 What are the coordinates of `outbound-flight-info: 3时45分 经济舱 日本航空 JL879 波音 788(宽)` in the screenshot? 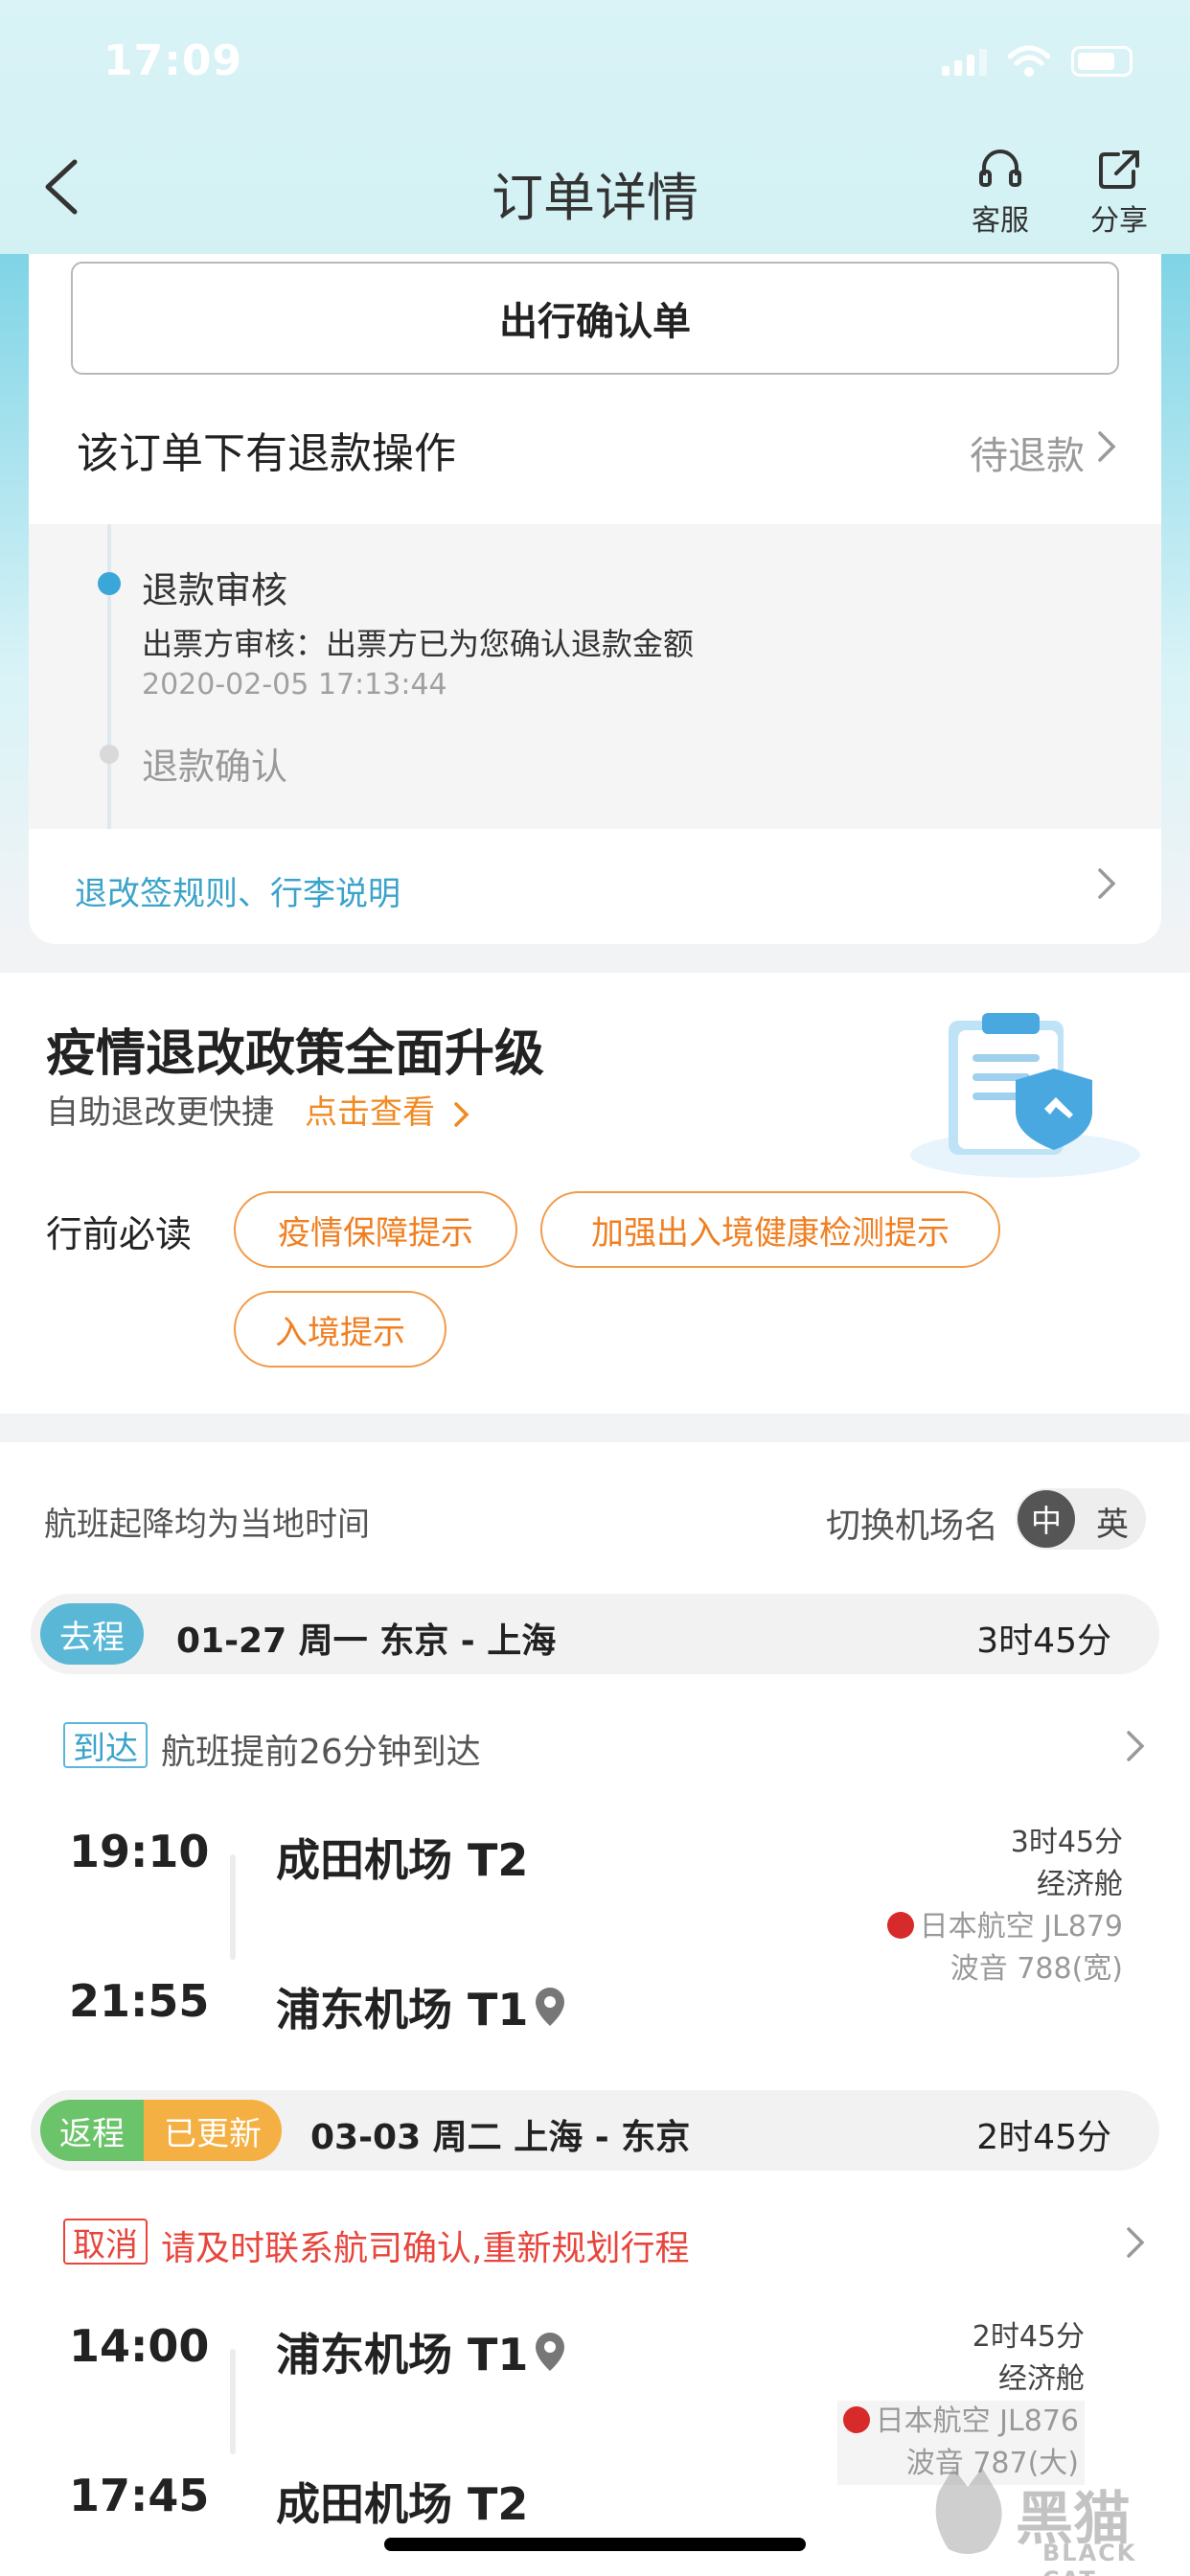 It's located at (1005, 1906).